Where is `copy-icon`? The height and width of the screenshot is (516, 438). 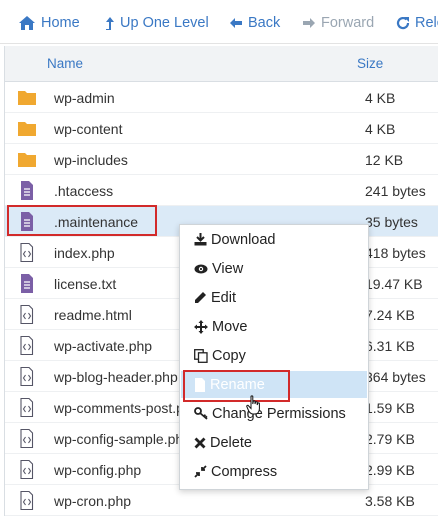 copy-icon is located at coordinates (201, 355).